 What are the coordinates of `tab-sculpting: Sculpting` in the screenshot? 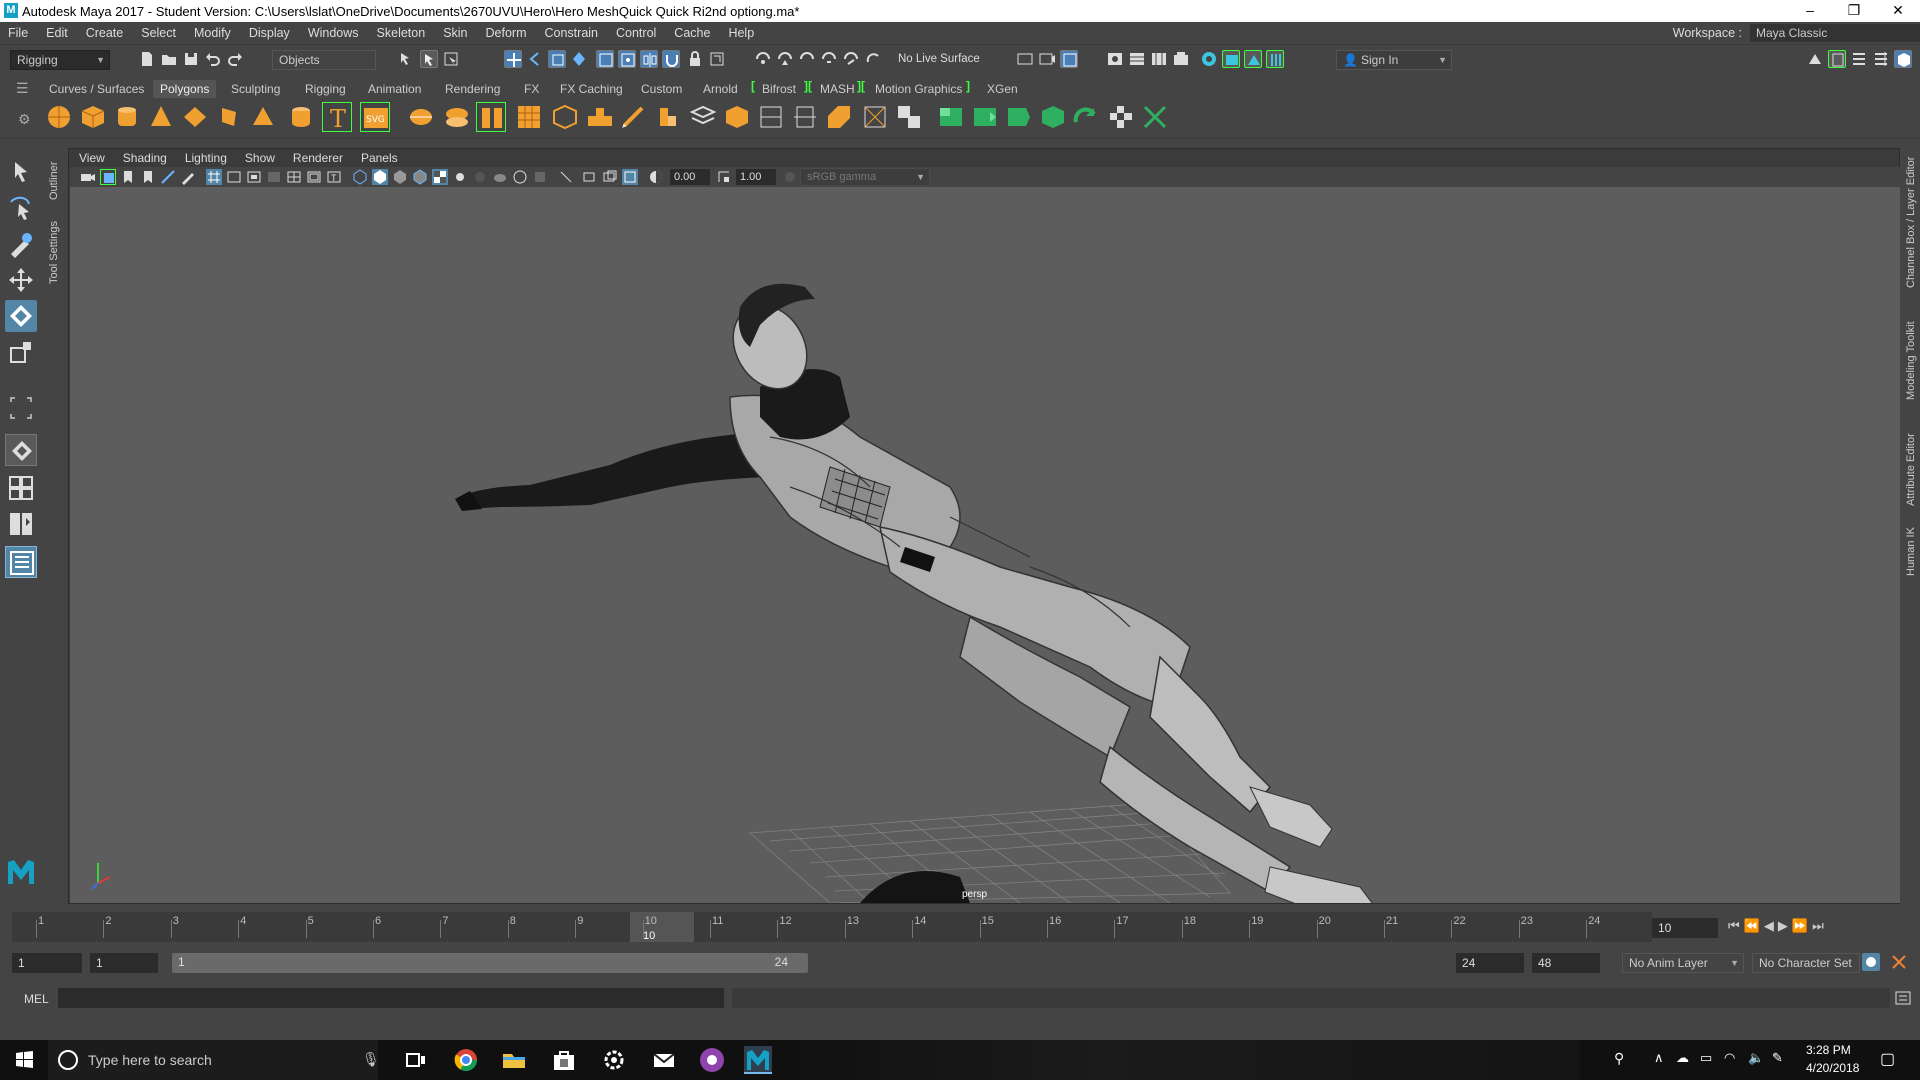 It's located at (255, 89).